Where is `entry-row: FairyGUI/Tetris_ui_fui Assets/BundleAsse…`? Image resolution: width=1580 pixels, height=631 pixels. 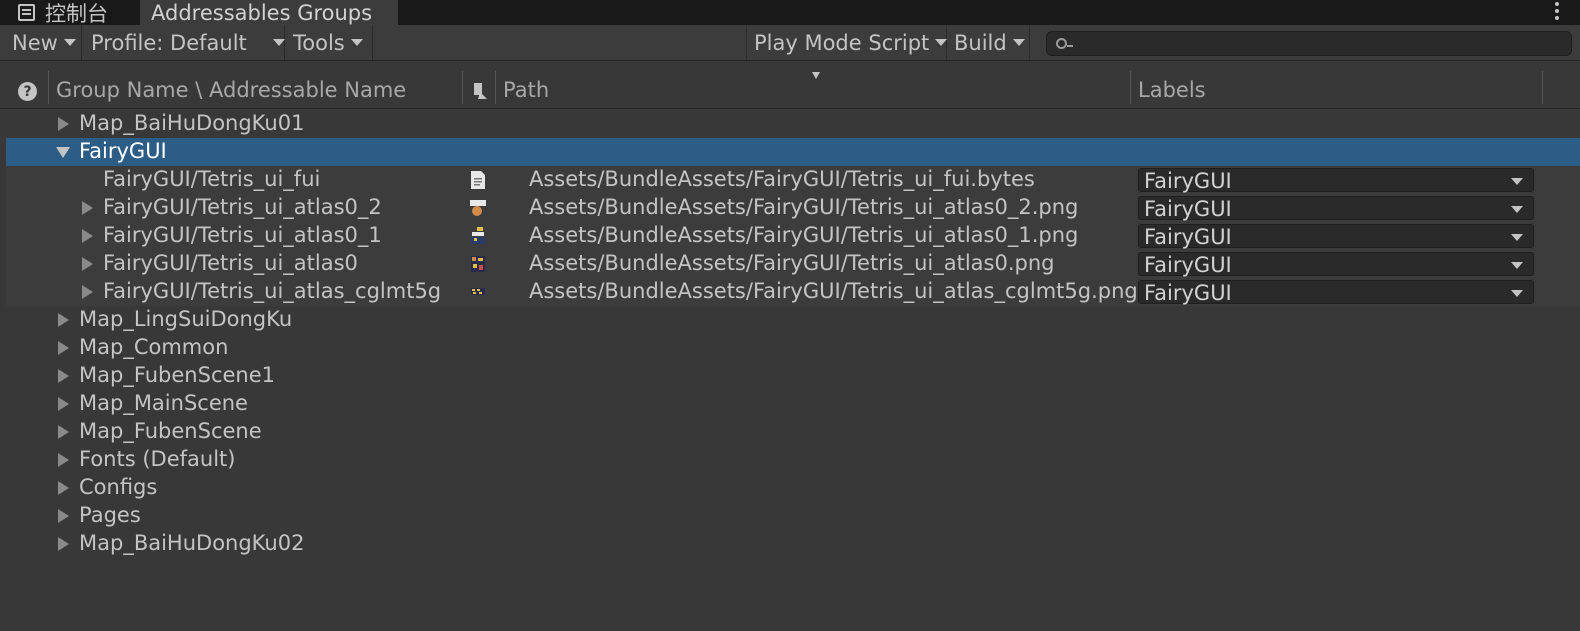 entry-row: FairyGUI/Tetris_ui_fui Assets/BundleAsse… is located at coordinates (793, 180).